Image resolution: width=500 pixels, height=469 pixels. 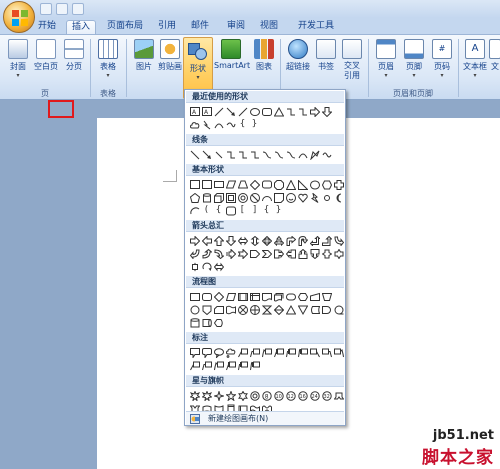 What do you see at coordinates (218, 253) in the screenshot?
I see `curved-down-arrow-icon` at bounding box center [218, 253].